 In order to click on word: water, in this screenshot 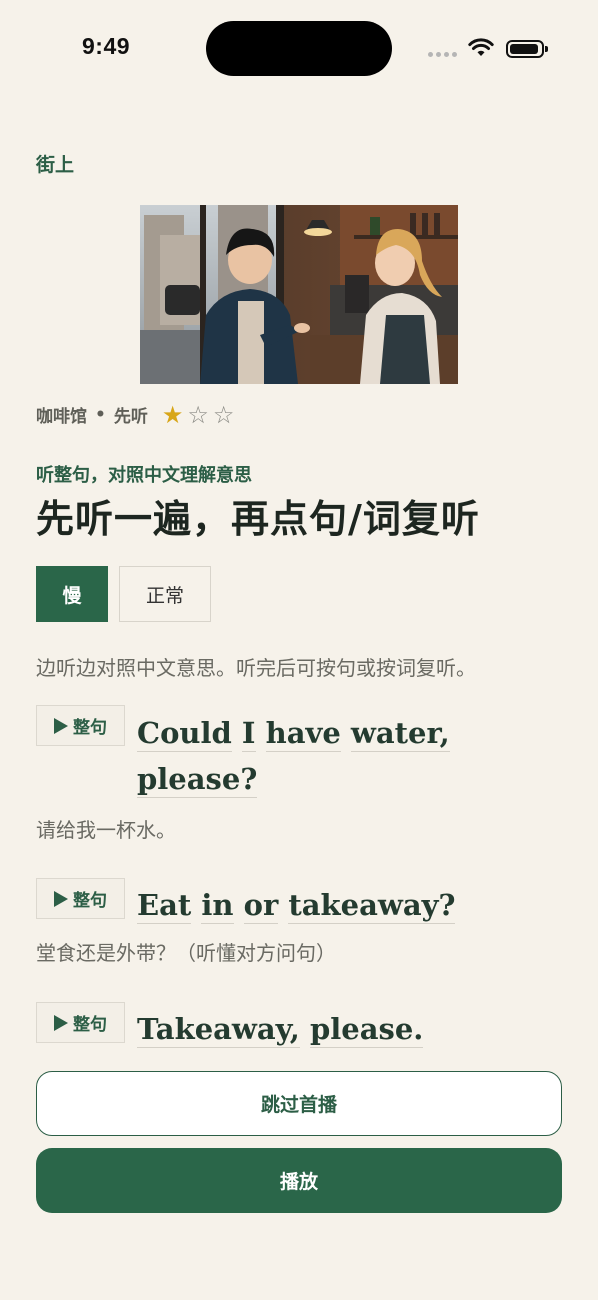, I will do `click(400, 734)`.